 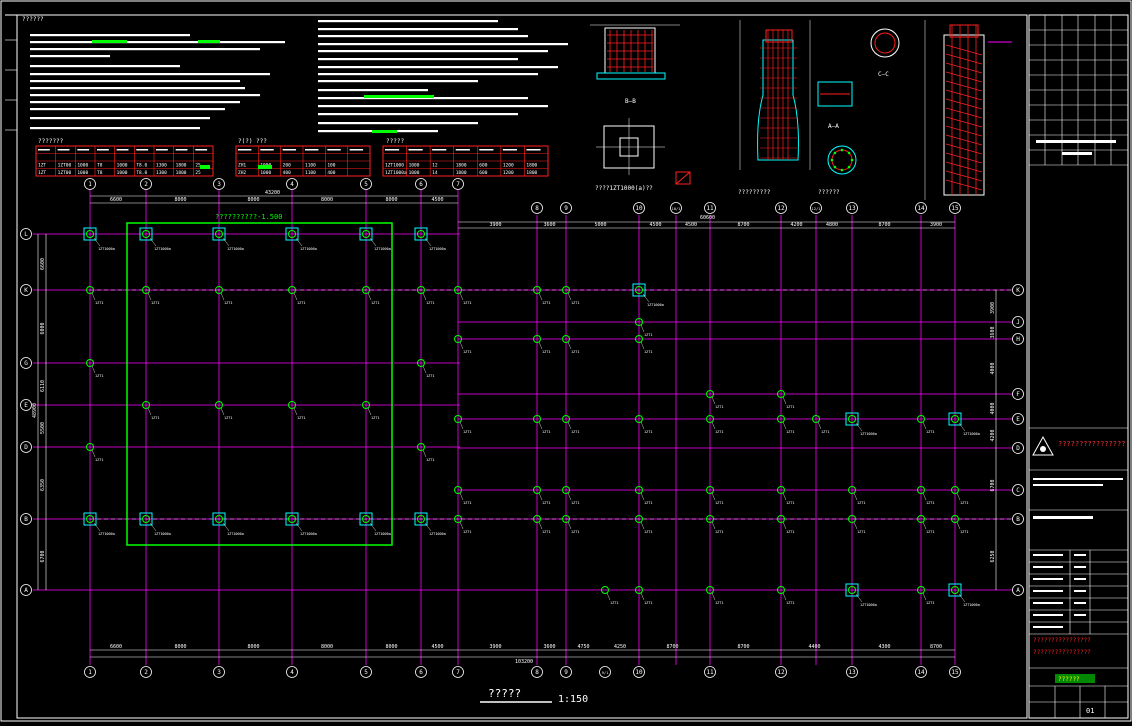 What do you see at coordinates (1018, 339) in the screenshot?
I see `axis-bubble-label: H` at bounding box center [1018, 339].